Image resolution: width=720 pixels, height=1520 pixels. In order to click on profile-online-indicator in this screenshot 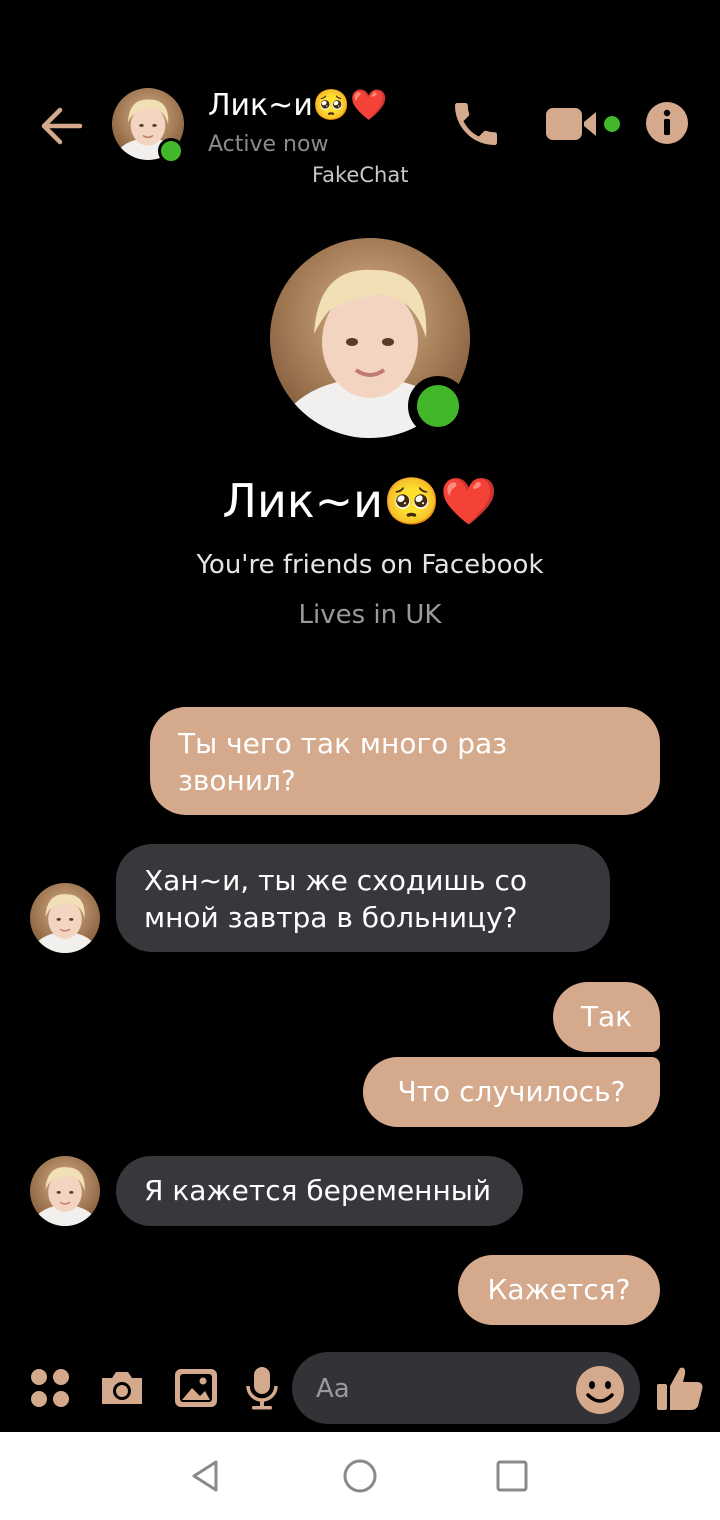, I will do `click(438, 406)`.